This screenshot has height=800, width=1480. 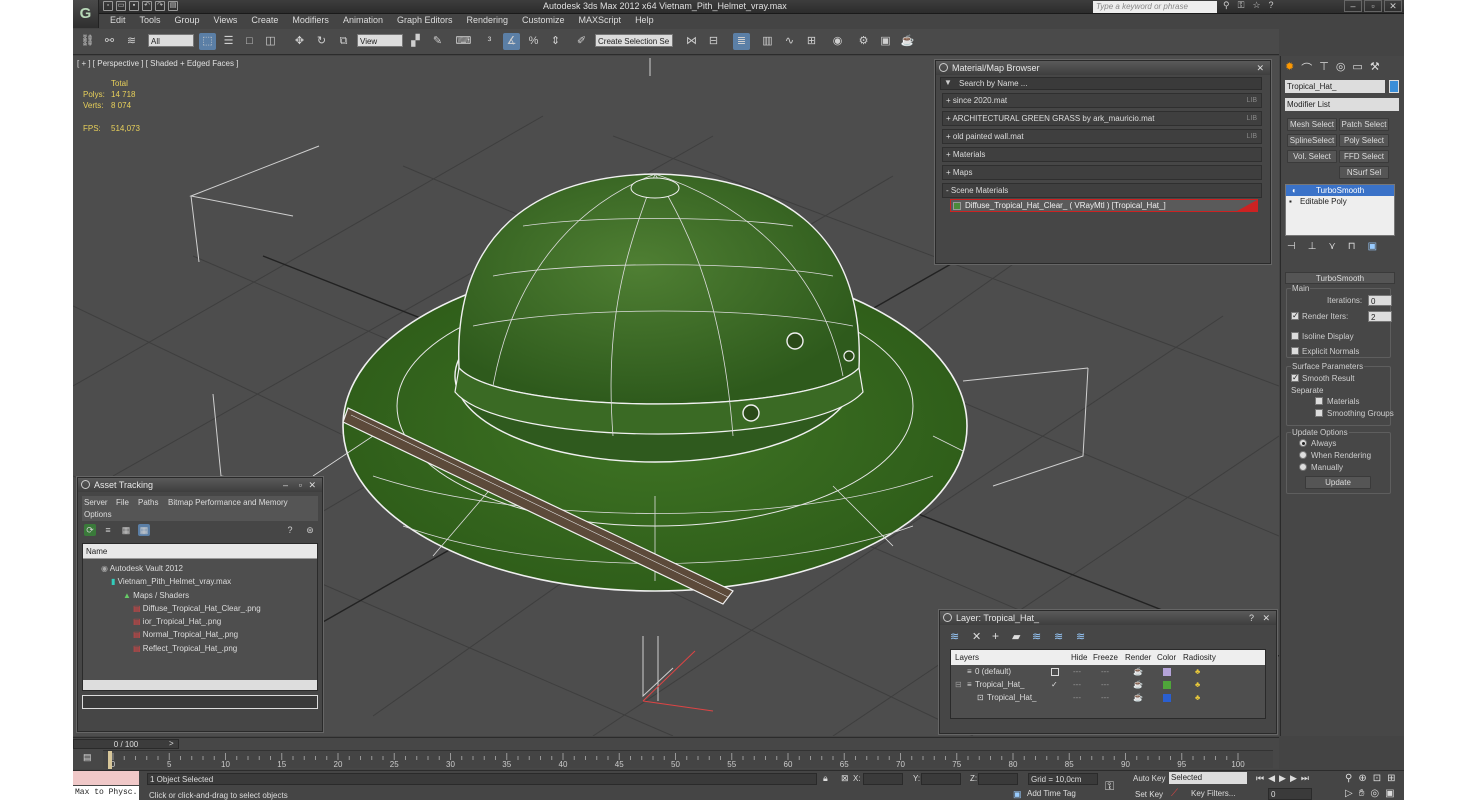 I want to click on tree-item-max-file: ▮ Vietnam_Pith_Helmet_vray.max, so click(x=181, y=581).